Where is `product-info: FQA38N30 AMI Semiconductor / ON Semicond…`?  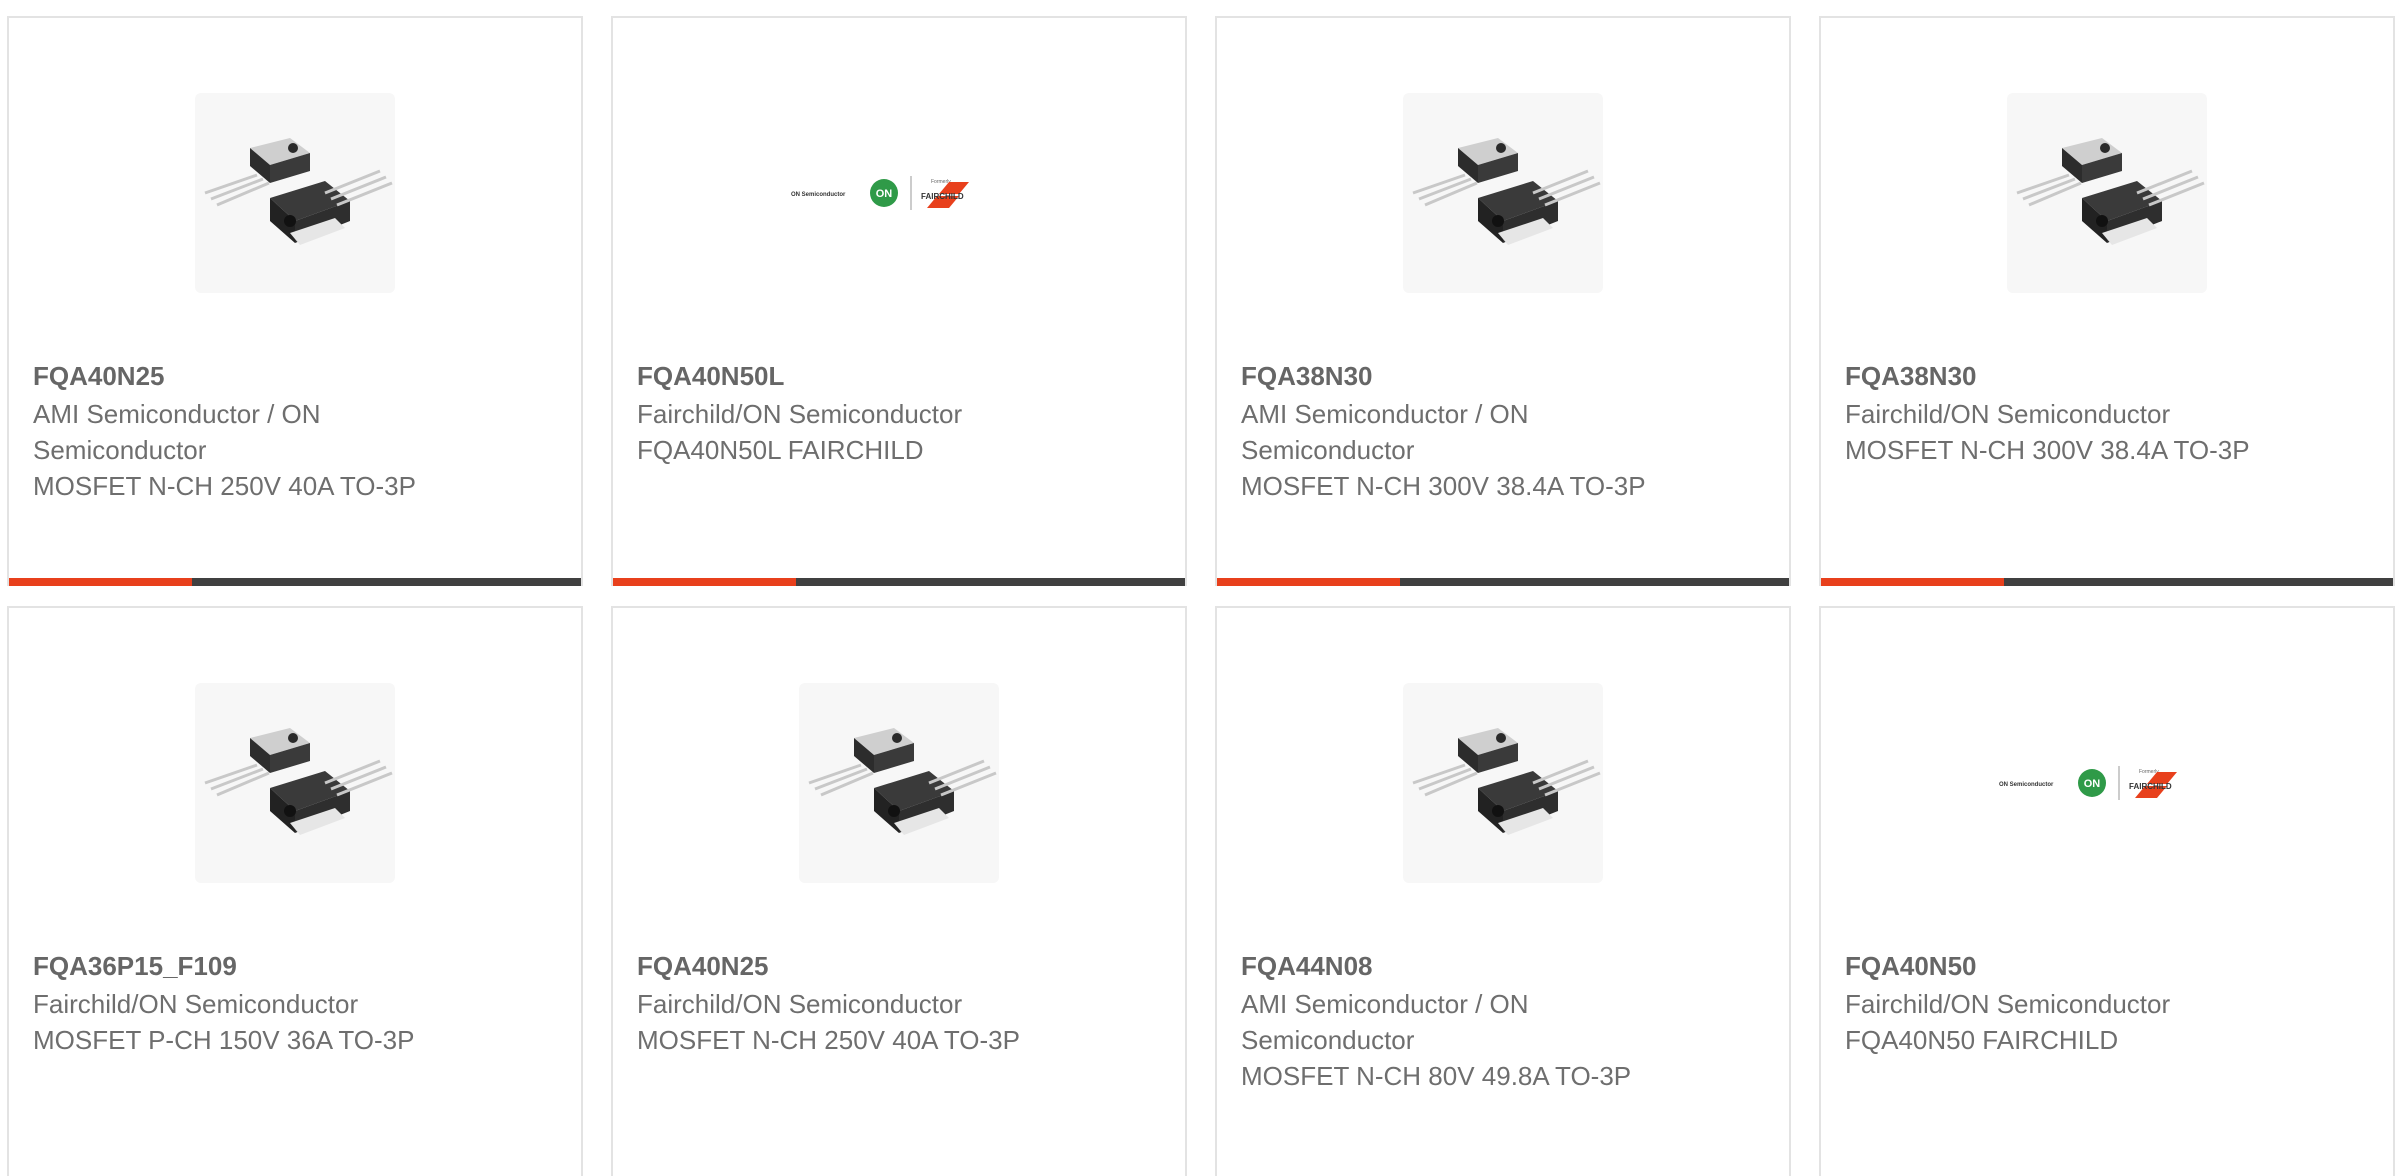 product-info: FQA38N30 AMI Semiconductor / ON Semicond… is located at coordinates (1451, 431).